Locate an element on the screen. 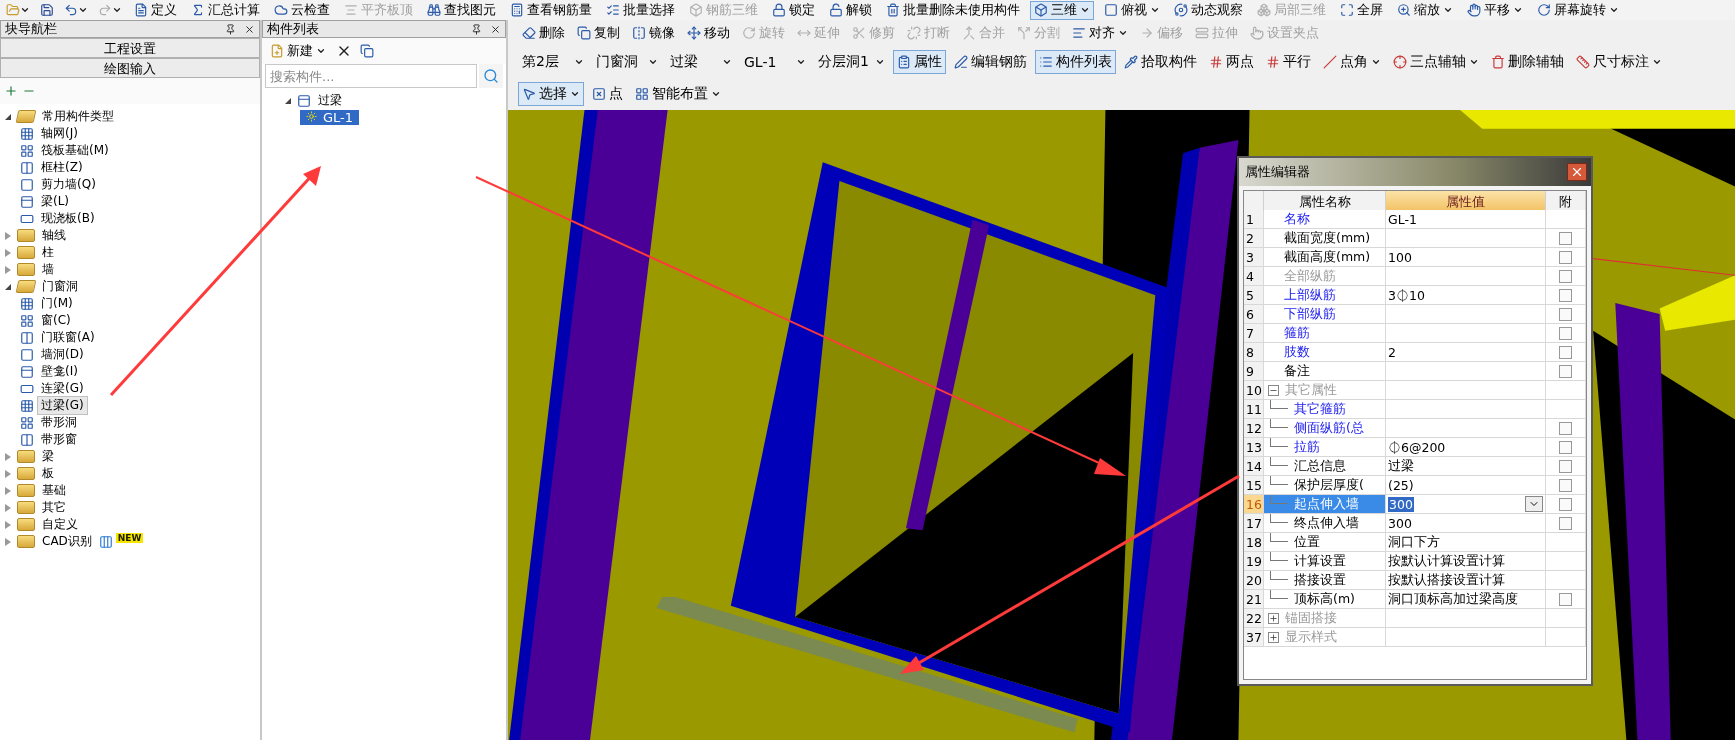 The width and height of the screenshot is (1735, 740). tree-item: 筏板基础(M) is located at coordinates (75, 150).